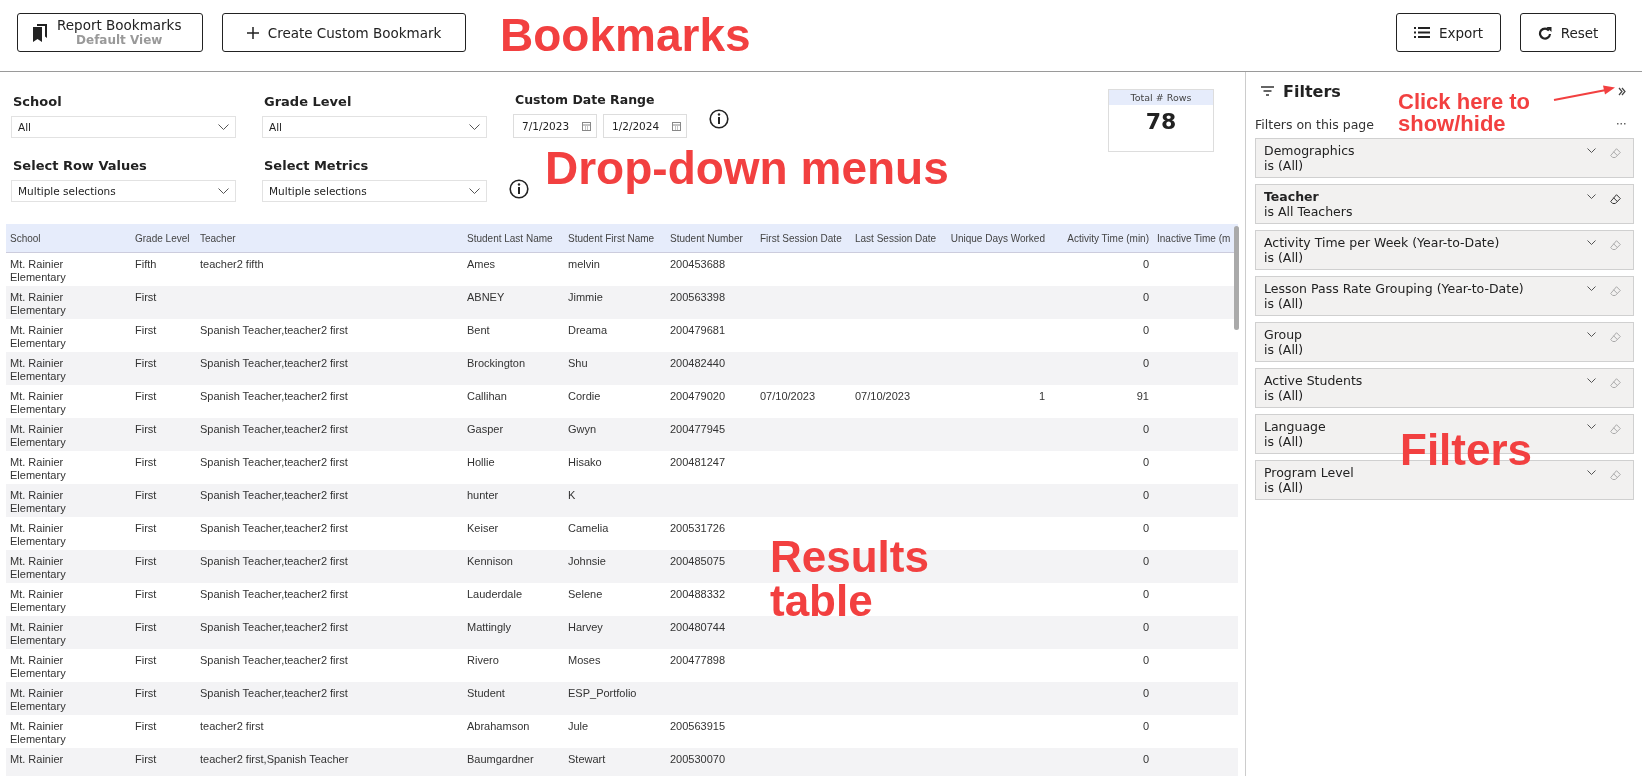 Image resolution: width=1642 pixels, height=776 pixels. I want to click on filter-card: Group is (All), so click(1444, 342).